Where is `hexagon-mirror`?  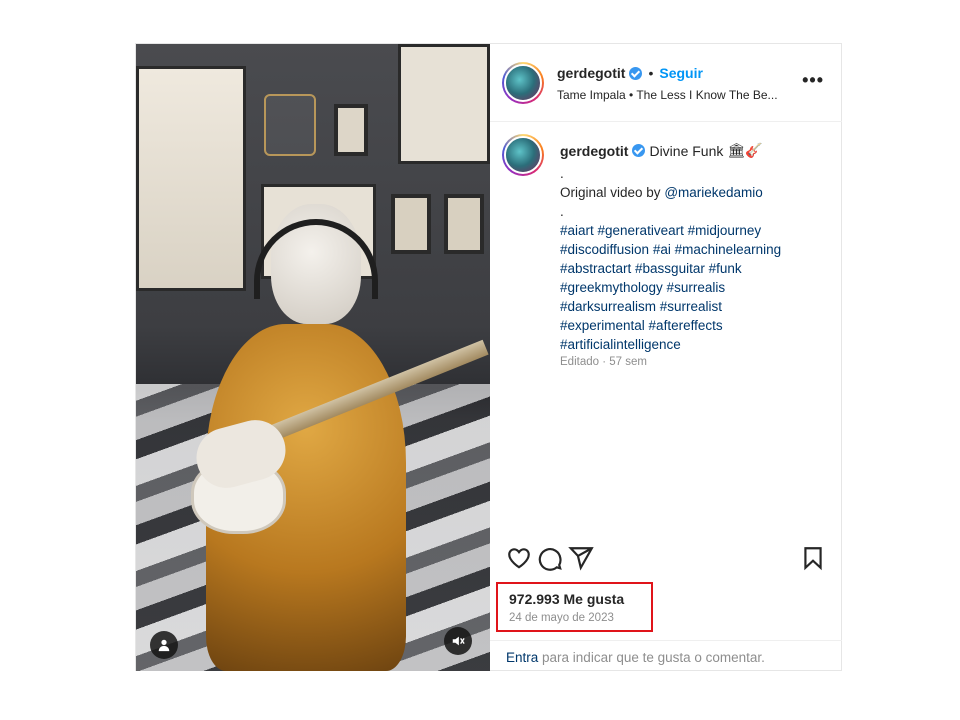
hexagon-mirror is located at coordinates (290, 125).